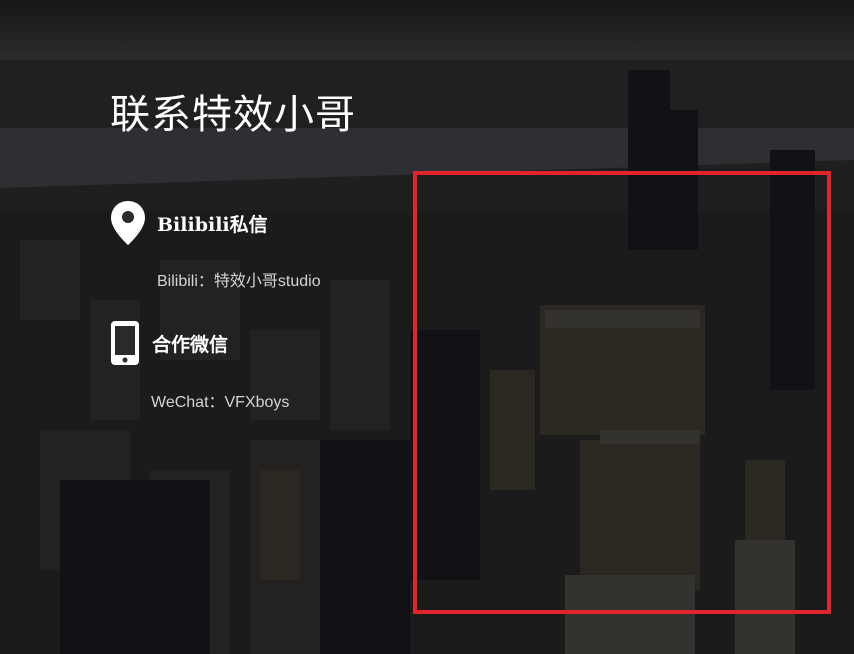 The height and width of the screenshot is (654, 854). Describe the element at coordinates (190, 344) in the screenshot. I see `contact-label-wechat: 合作微信` at that location.